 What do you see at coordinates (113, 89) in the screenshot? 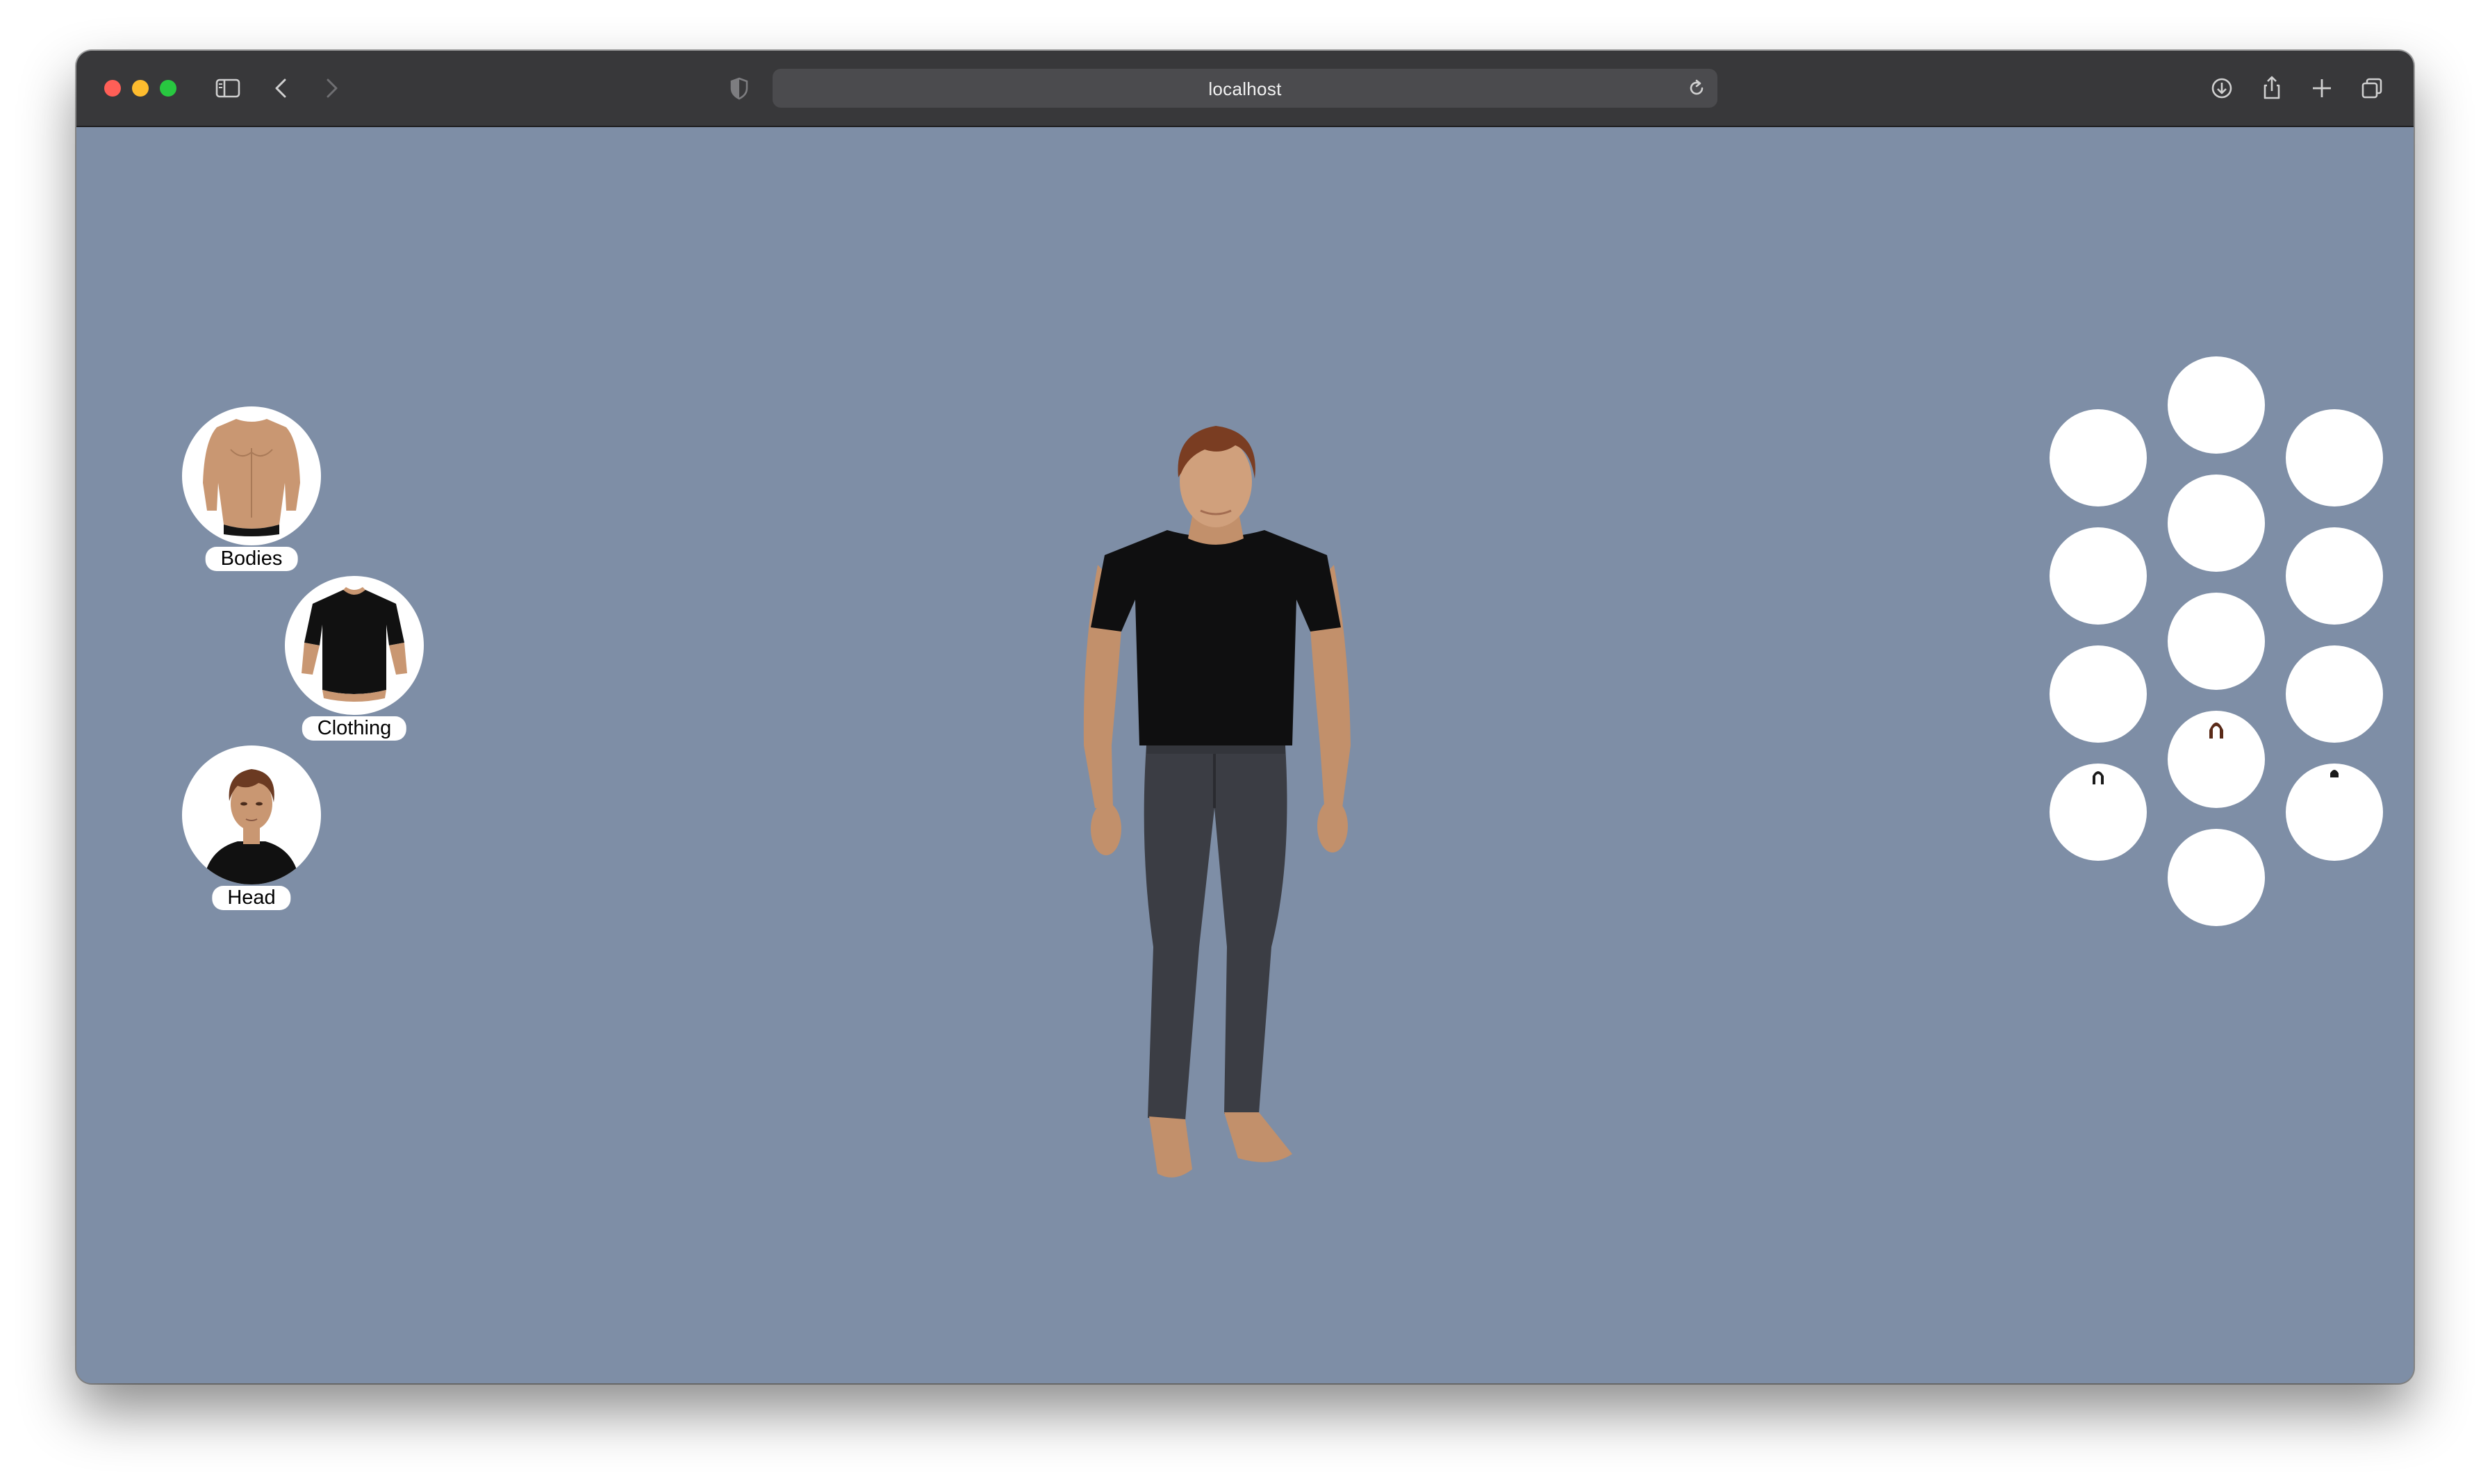
I see `close-window-button` at bounding box center [113, 89].